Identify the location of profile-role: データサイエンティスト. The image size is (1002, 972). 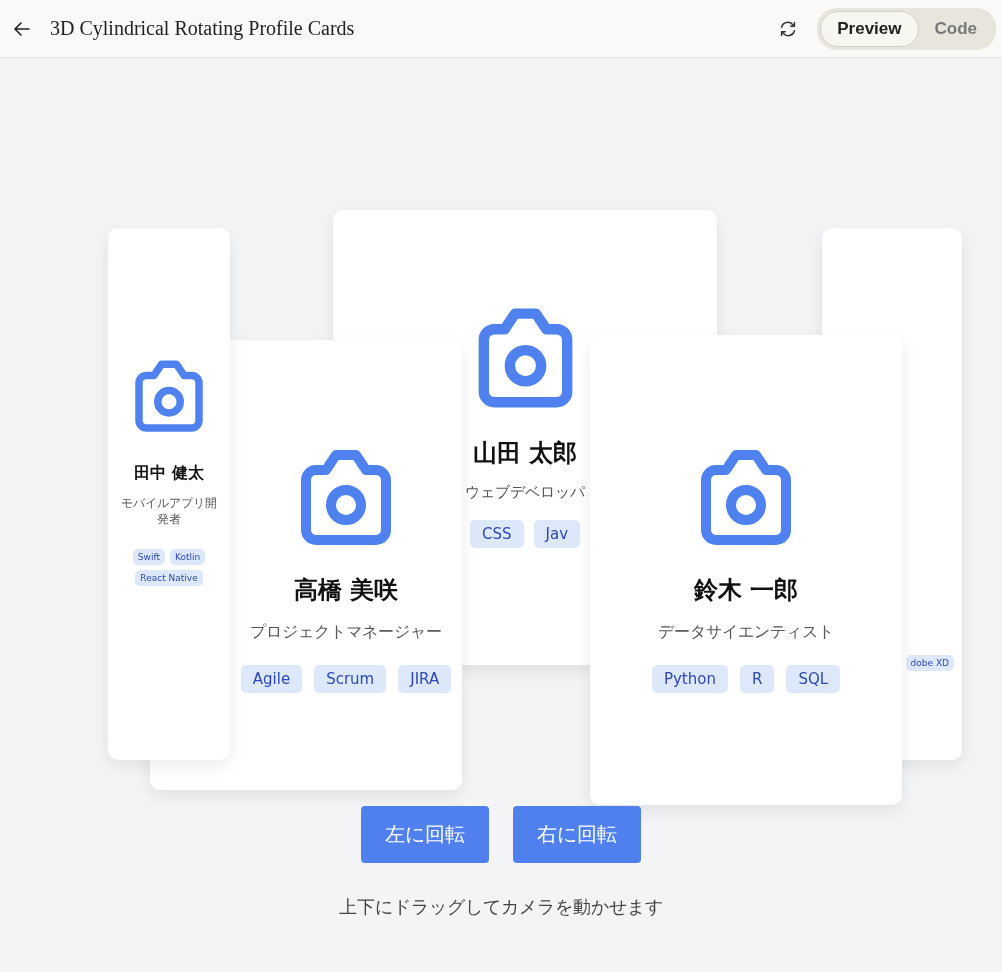
(746, 632).